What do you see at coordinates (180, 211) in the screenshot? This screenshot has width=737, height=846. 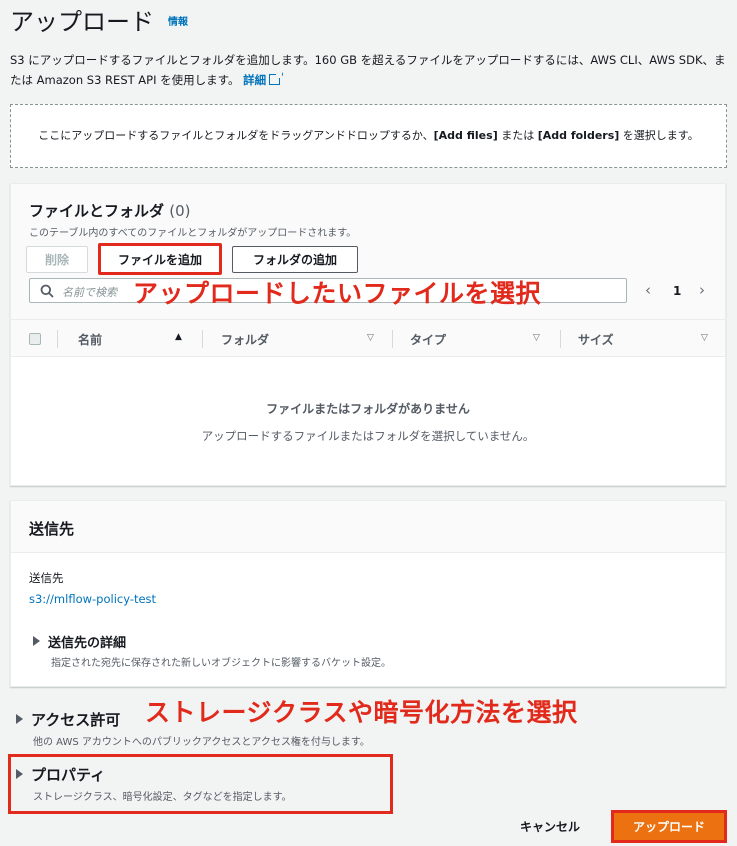 I see `files-count: (0)` at bounding box center [180, 211].